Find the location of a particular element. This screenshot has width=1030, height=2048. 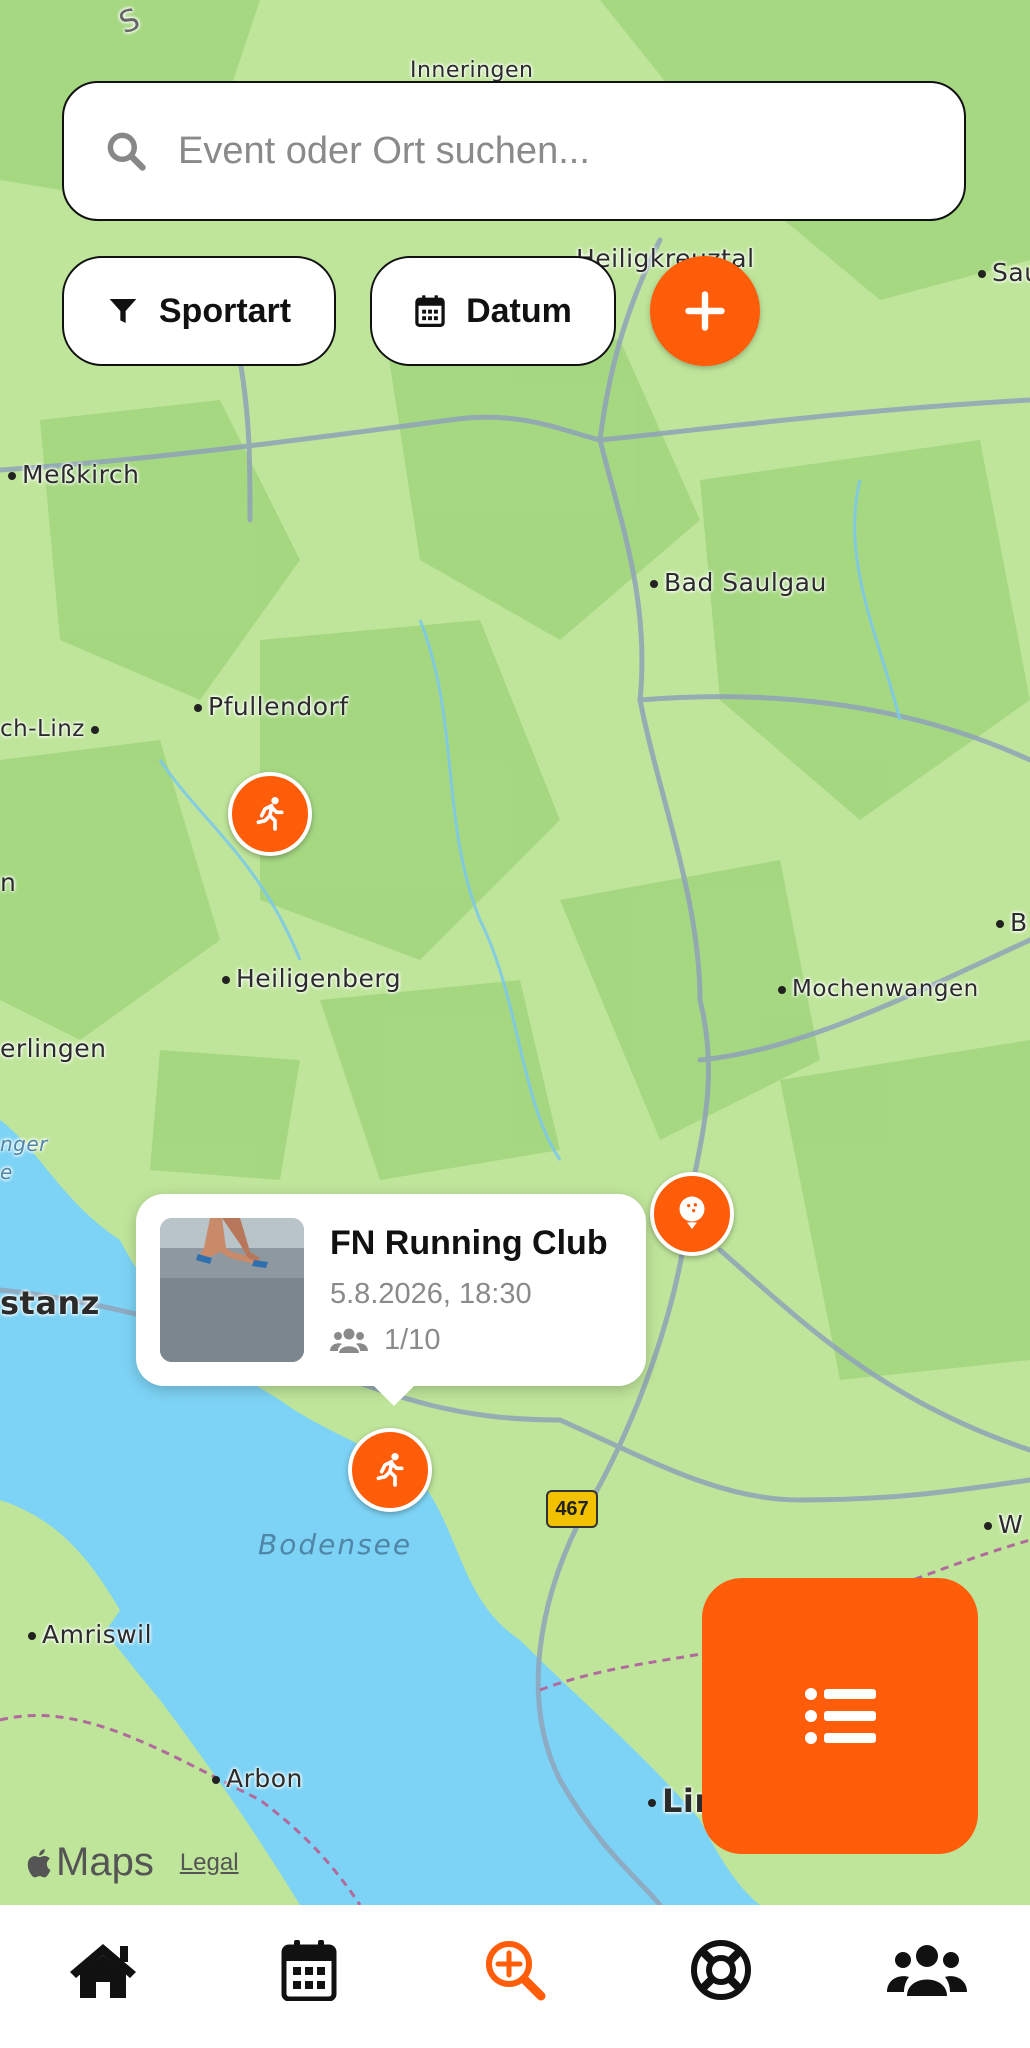

place-label: nger is located at coordinates (24, 1144).